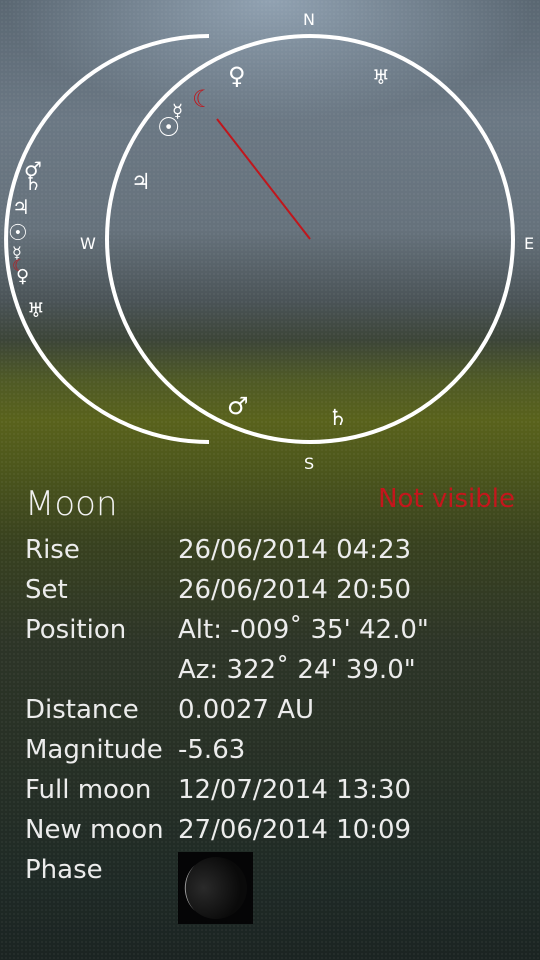  I want to click on horizon-saturn-icon: ♄, so click(33, 183).